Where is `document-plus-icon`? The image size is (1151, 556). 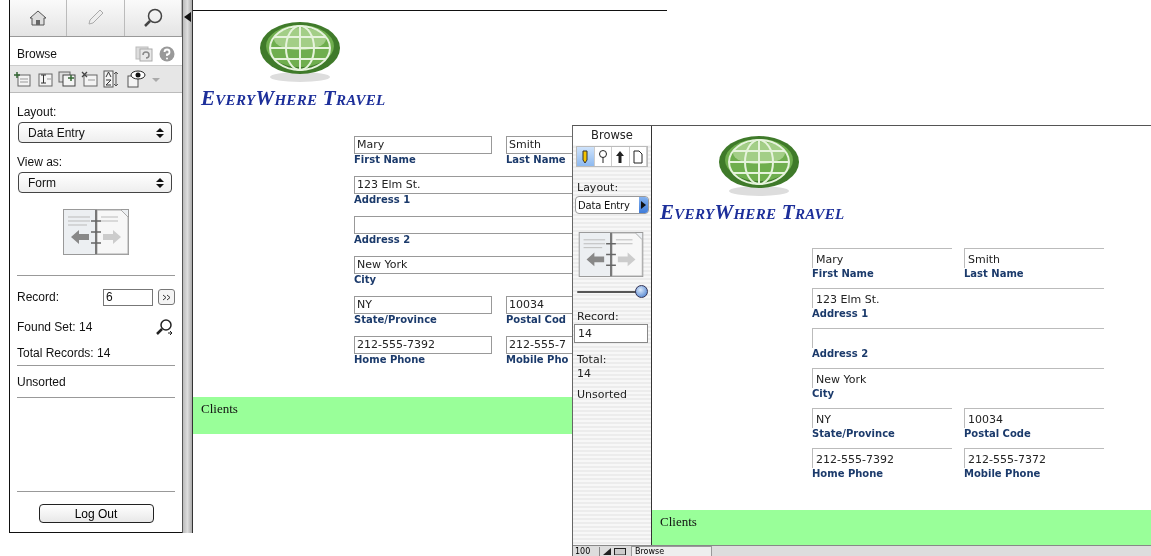
document-plus-icon is located at coordinates (22, 79).